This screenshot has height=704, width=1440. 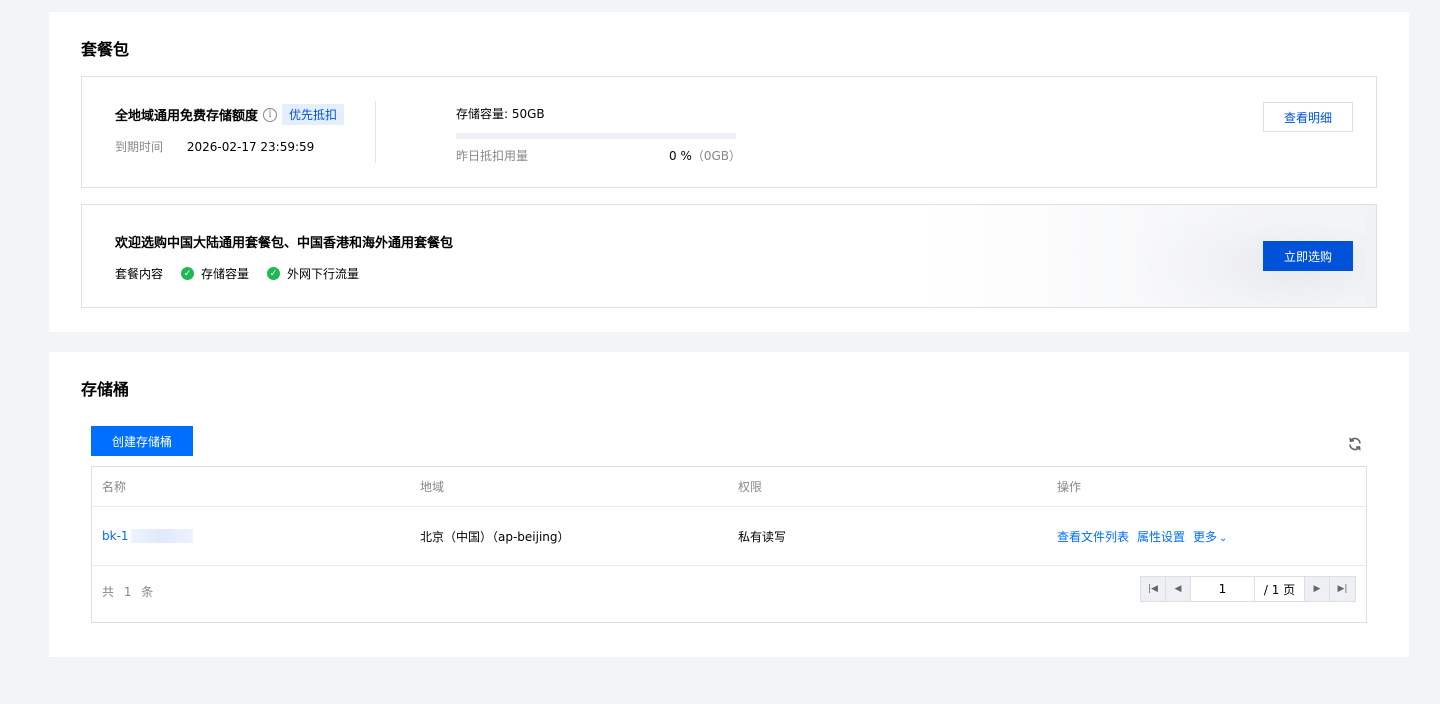 What do you see at coordinates (187, 116) in the screenshot?
I see `plan-name: 全地域通用免费存储额度` at bounding box center [187, 116].